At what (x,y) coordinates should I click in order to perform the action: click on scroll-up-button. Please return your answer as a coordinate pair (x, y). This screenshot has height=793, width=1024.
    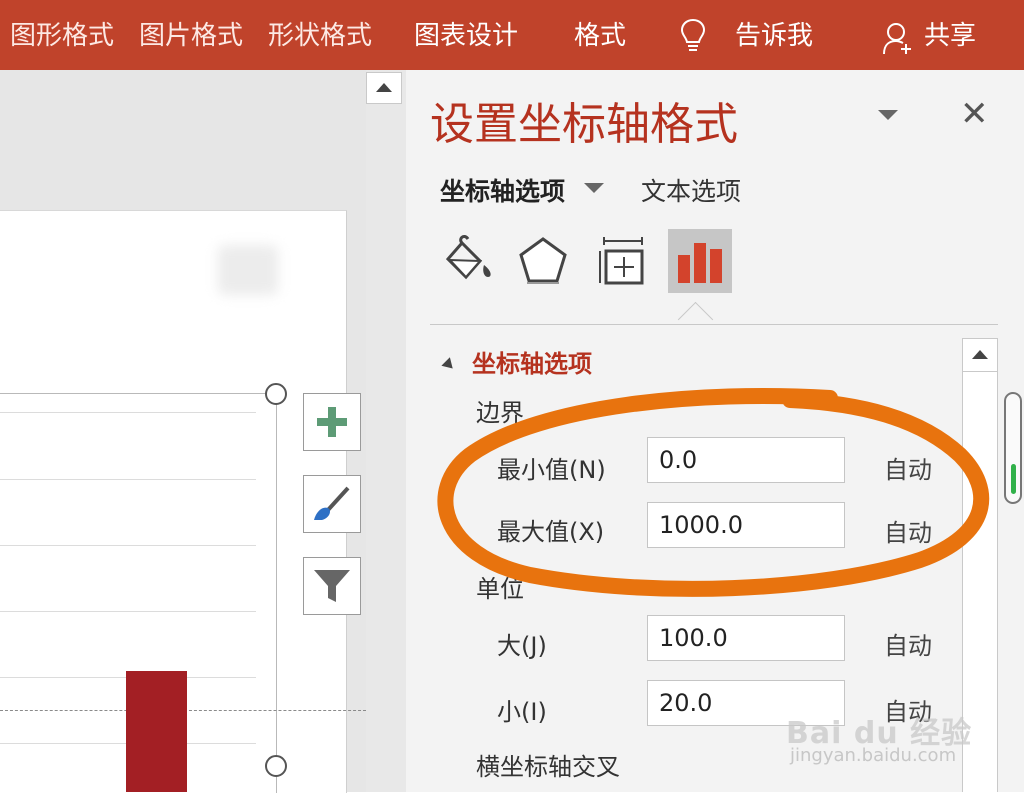
    Looking at the image, I should click on (384, 88).